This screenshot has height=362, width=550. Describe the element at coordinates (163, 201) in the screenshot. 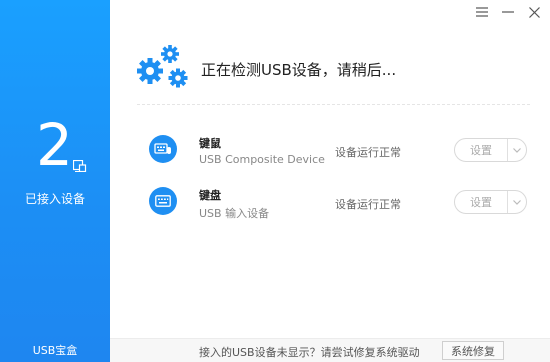

I see `keyboard-icon` at that location.